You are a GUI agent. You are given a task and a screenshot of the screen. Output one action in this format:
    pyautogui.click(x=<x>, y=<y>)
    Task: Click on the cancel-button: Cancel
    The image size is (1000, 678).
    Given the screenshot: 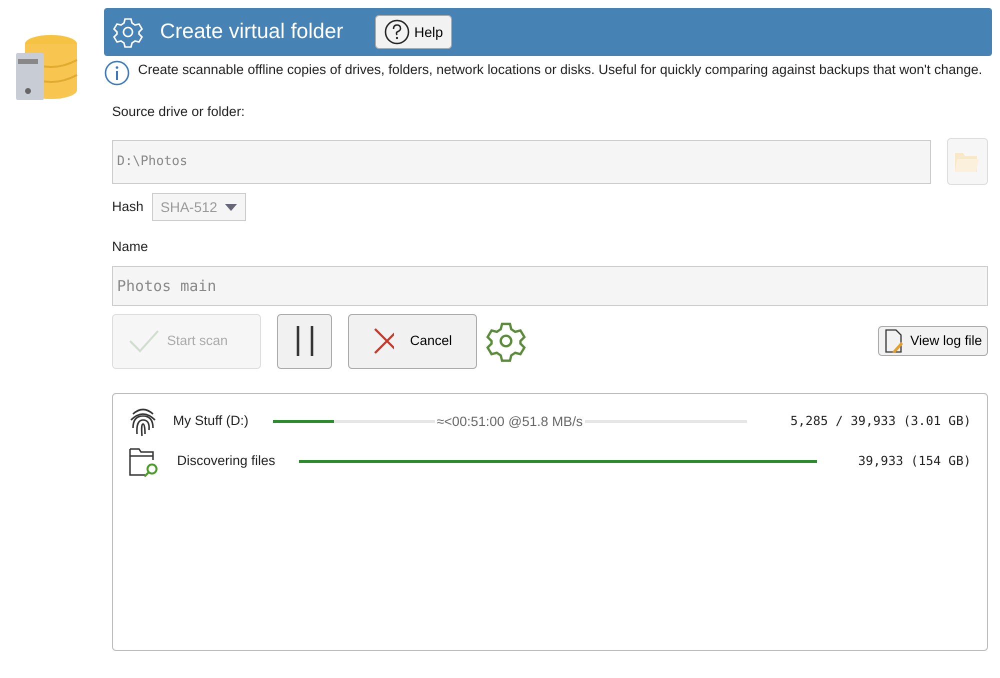 What is the action you would take?
    pyautogui.click(x=412, y=341)
    